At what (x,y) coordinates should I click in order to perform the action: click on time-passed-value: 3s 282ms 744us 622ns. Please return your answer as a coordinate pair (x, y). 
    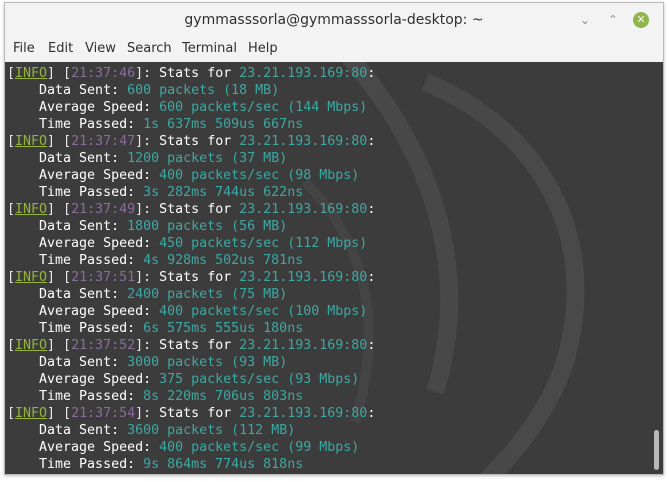
    Looking at the image, I should click on (223, 192).